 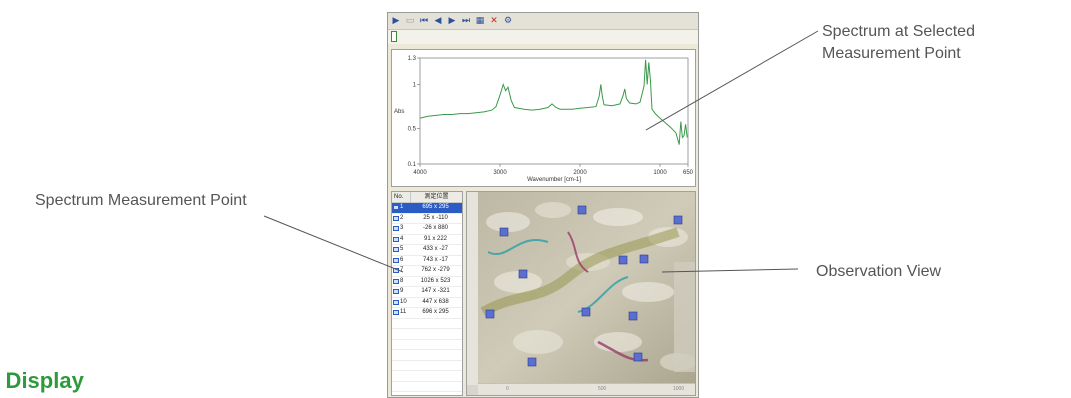 I want to click on callout-spectrum-selected-line1: Spectrum at Selected, so click(x=898, y=31).